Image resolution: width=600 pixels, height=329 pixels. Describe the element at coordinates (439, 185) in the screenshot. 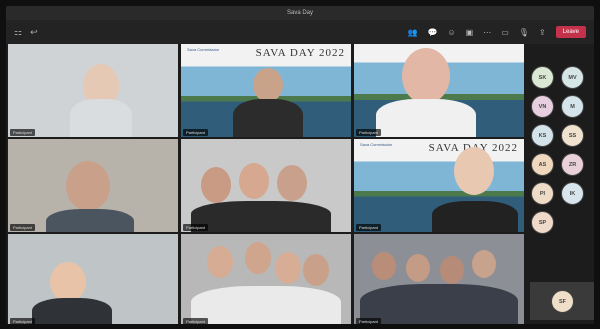

I see `video-tile: SAVA DAY 2022Sava CommissionParticipant` at that location.